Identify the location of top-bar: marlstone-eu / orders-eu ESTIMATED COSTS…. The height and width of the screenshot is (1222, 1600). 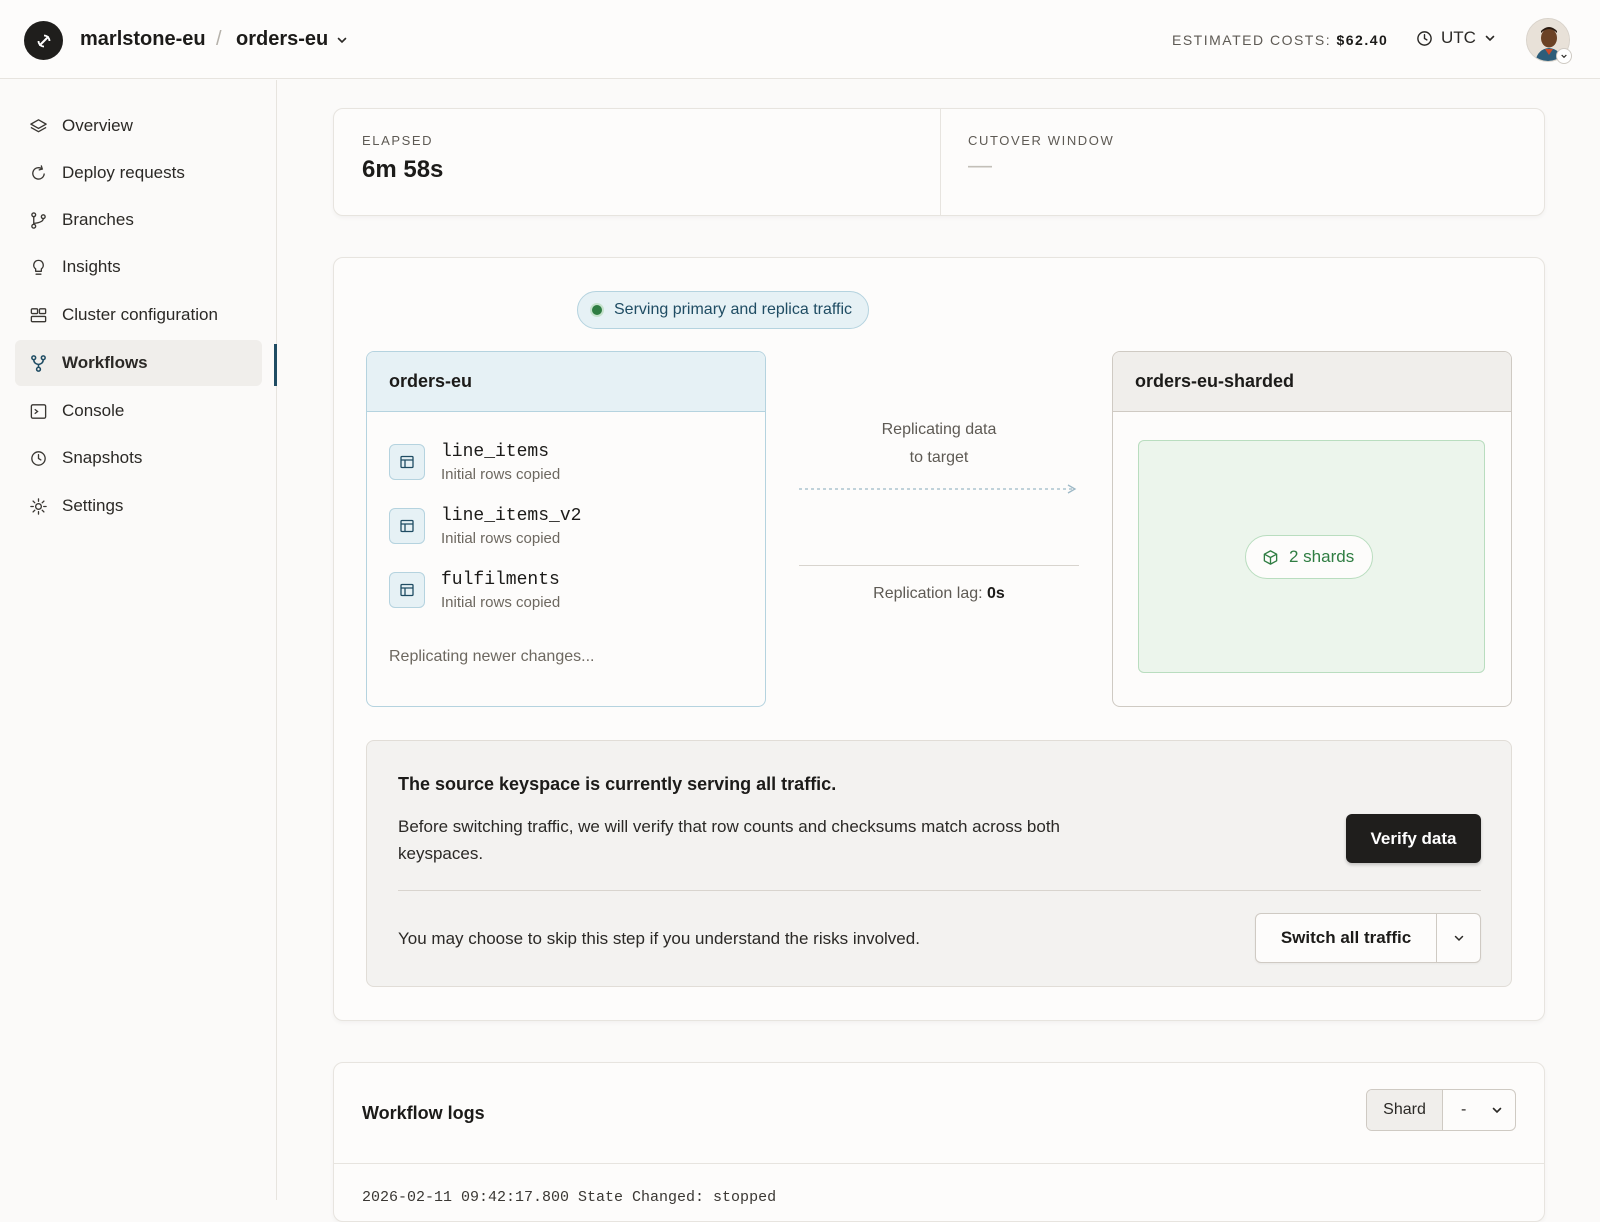
(800, 39).